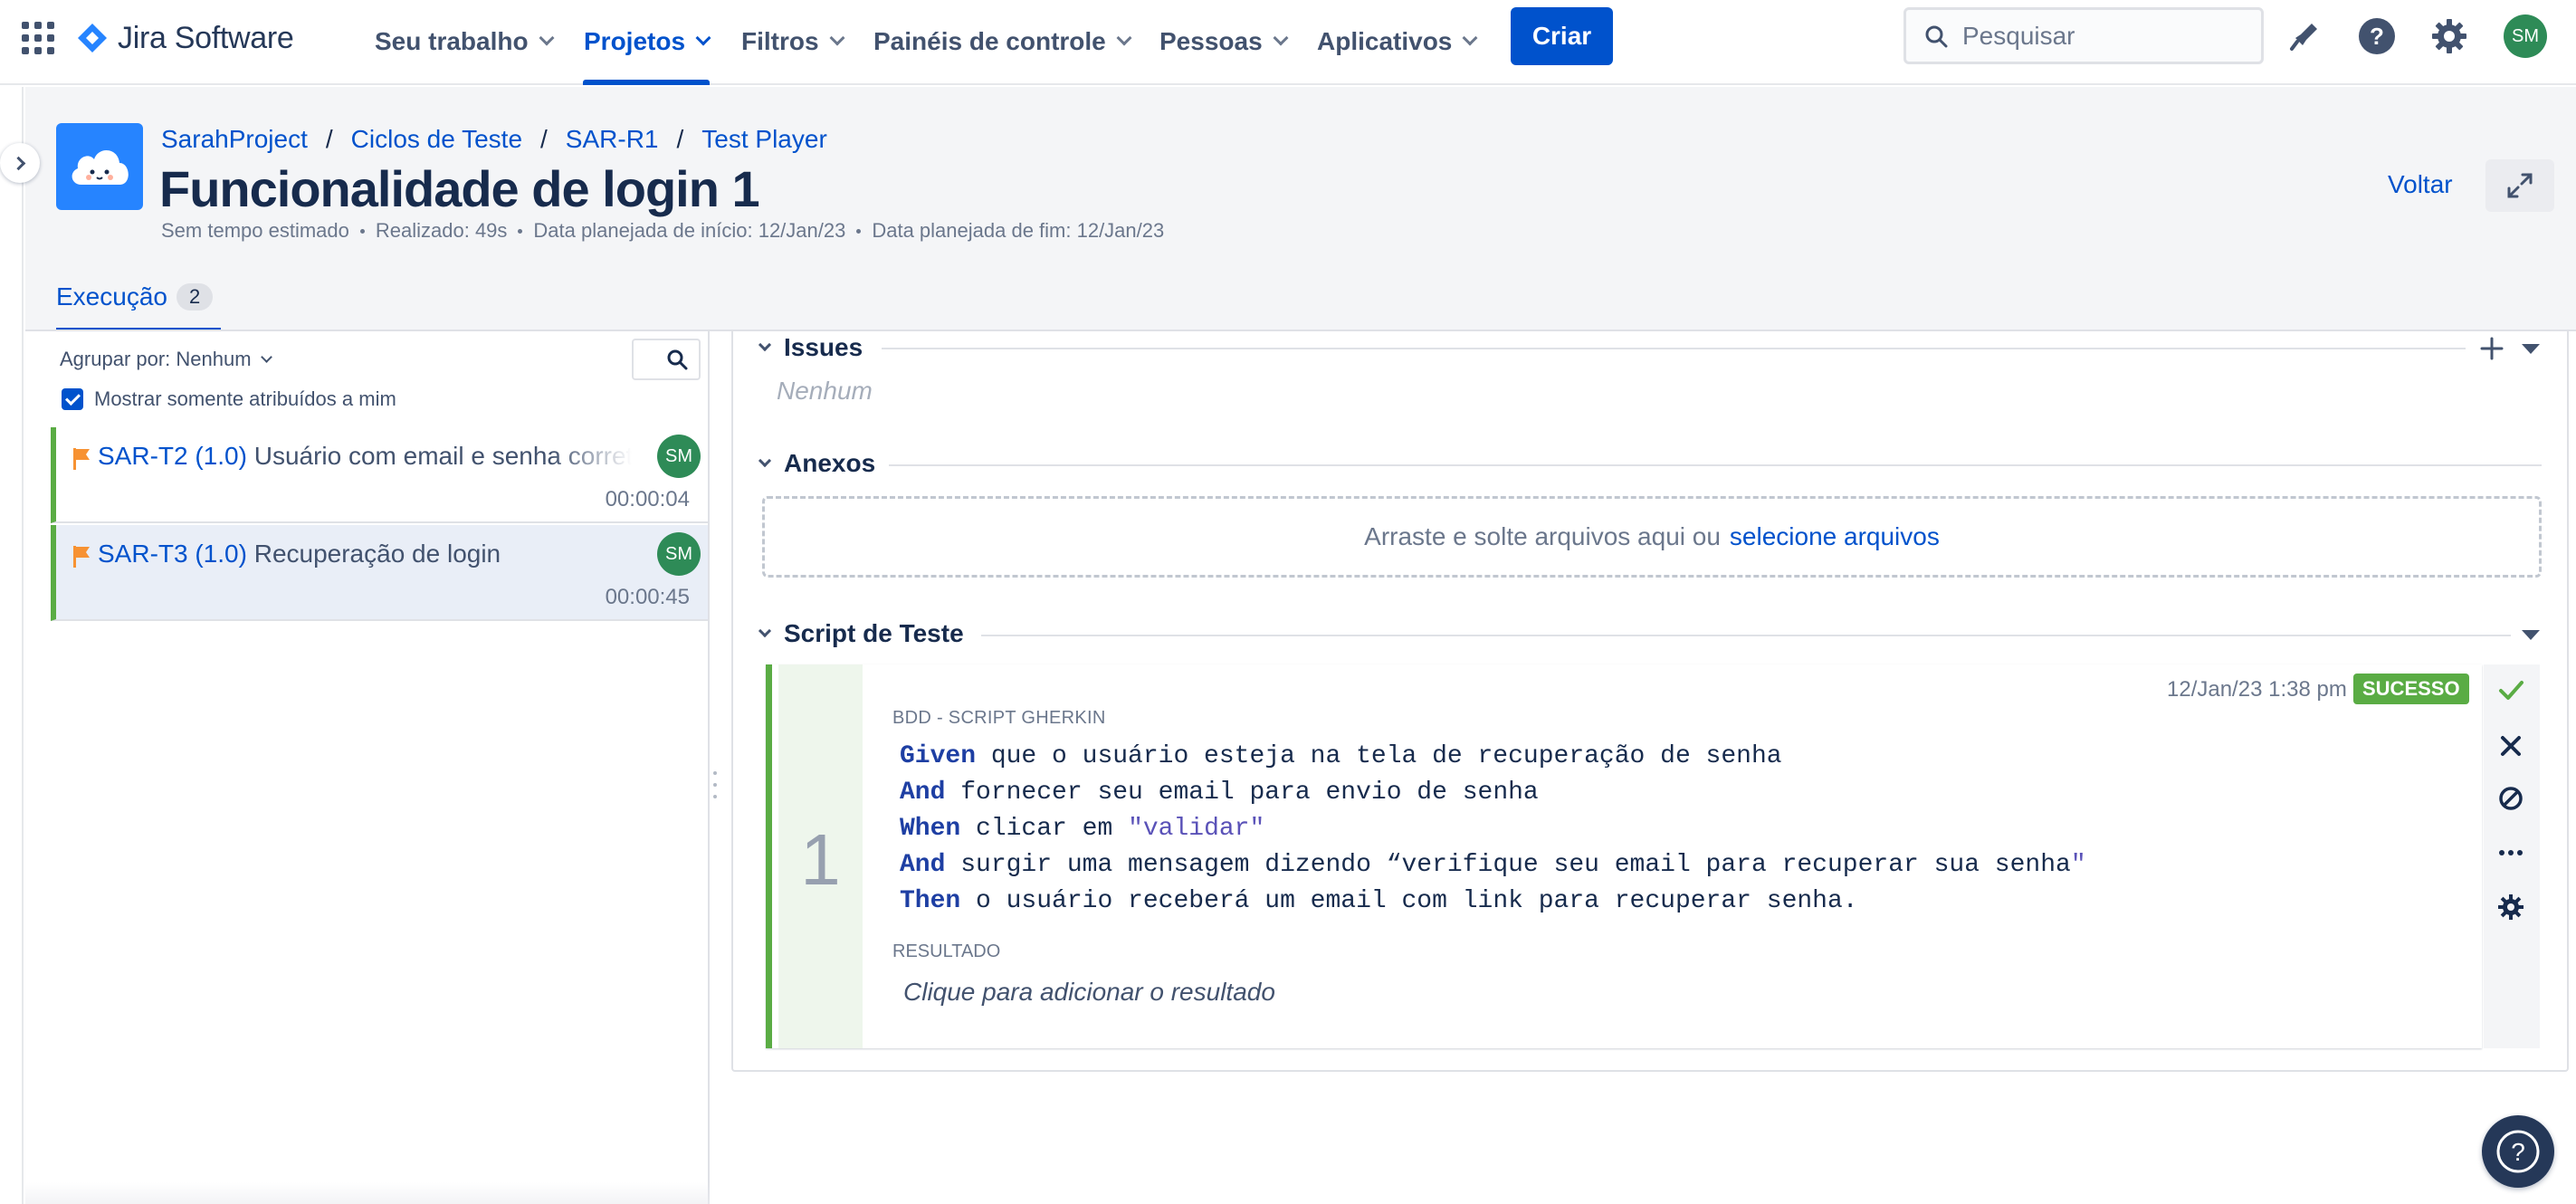 The height and width of the screenshot is (1204, 2576). What do you see at coordinates (81, 557) in the screenshot?
I see `flag-icon` at bounding box center [81, 557].